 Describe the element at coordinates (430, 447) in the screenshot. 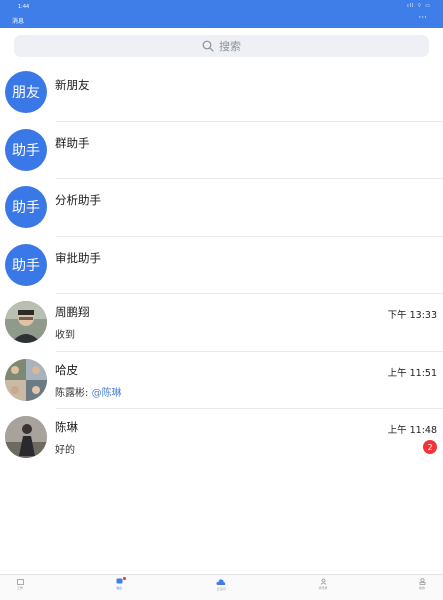

I see `unread-badge: 2` at that location.